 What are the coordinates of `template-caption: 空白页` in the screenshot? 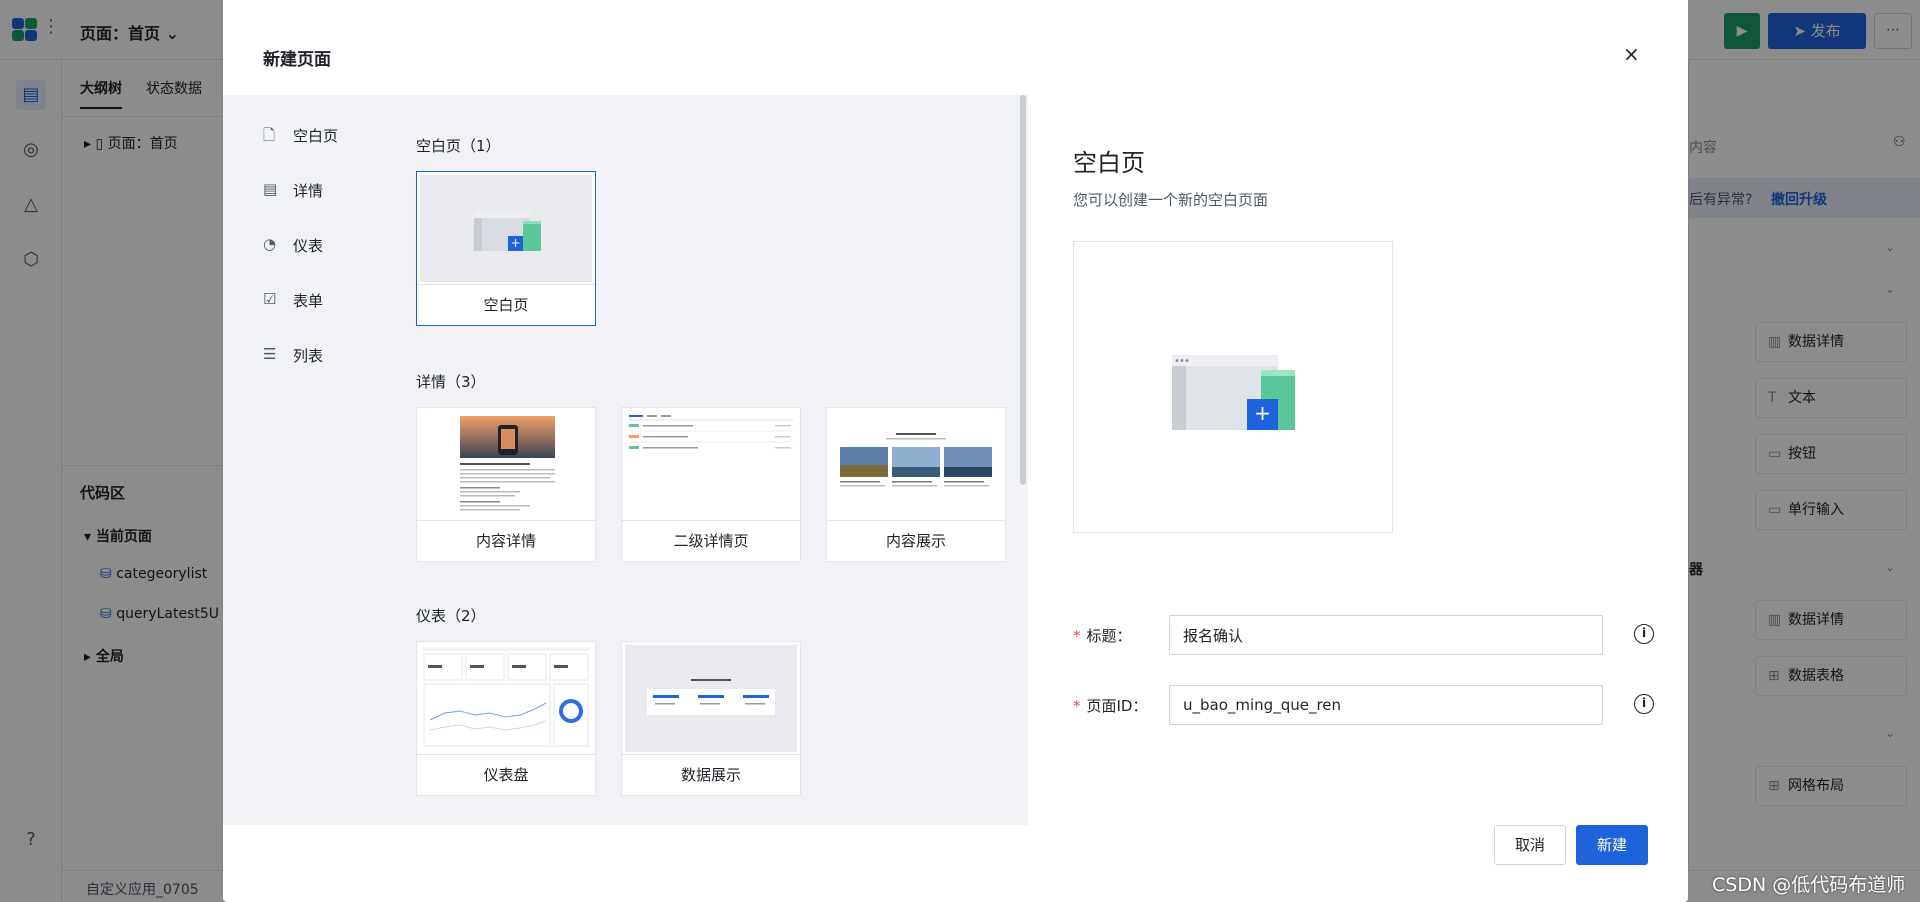 It's located at (506, 304).